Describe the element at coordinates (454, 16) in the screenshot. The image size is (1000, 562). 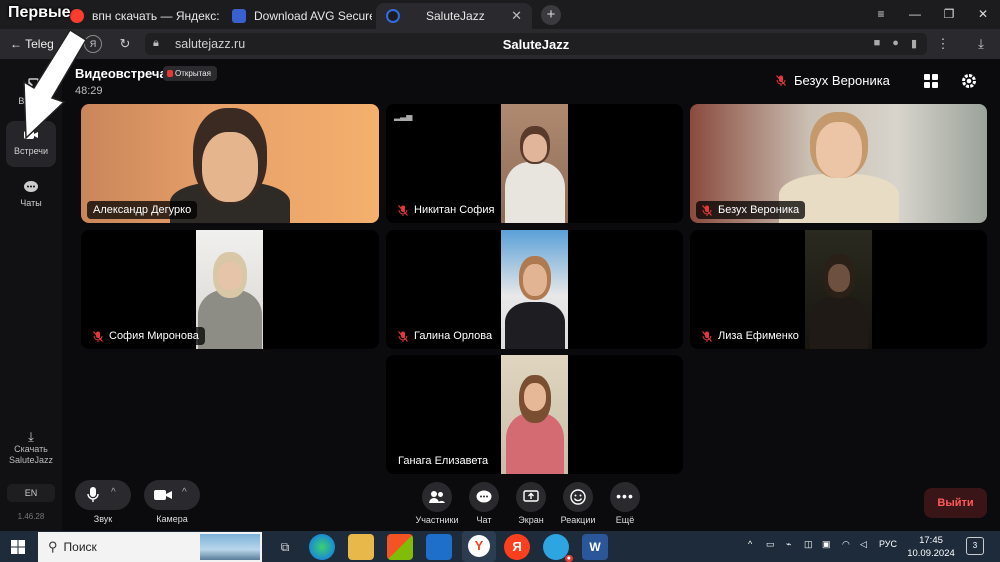
I see `browser-tab-salutejazz: SaluteJazz ✕` at that location.